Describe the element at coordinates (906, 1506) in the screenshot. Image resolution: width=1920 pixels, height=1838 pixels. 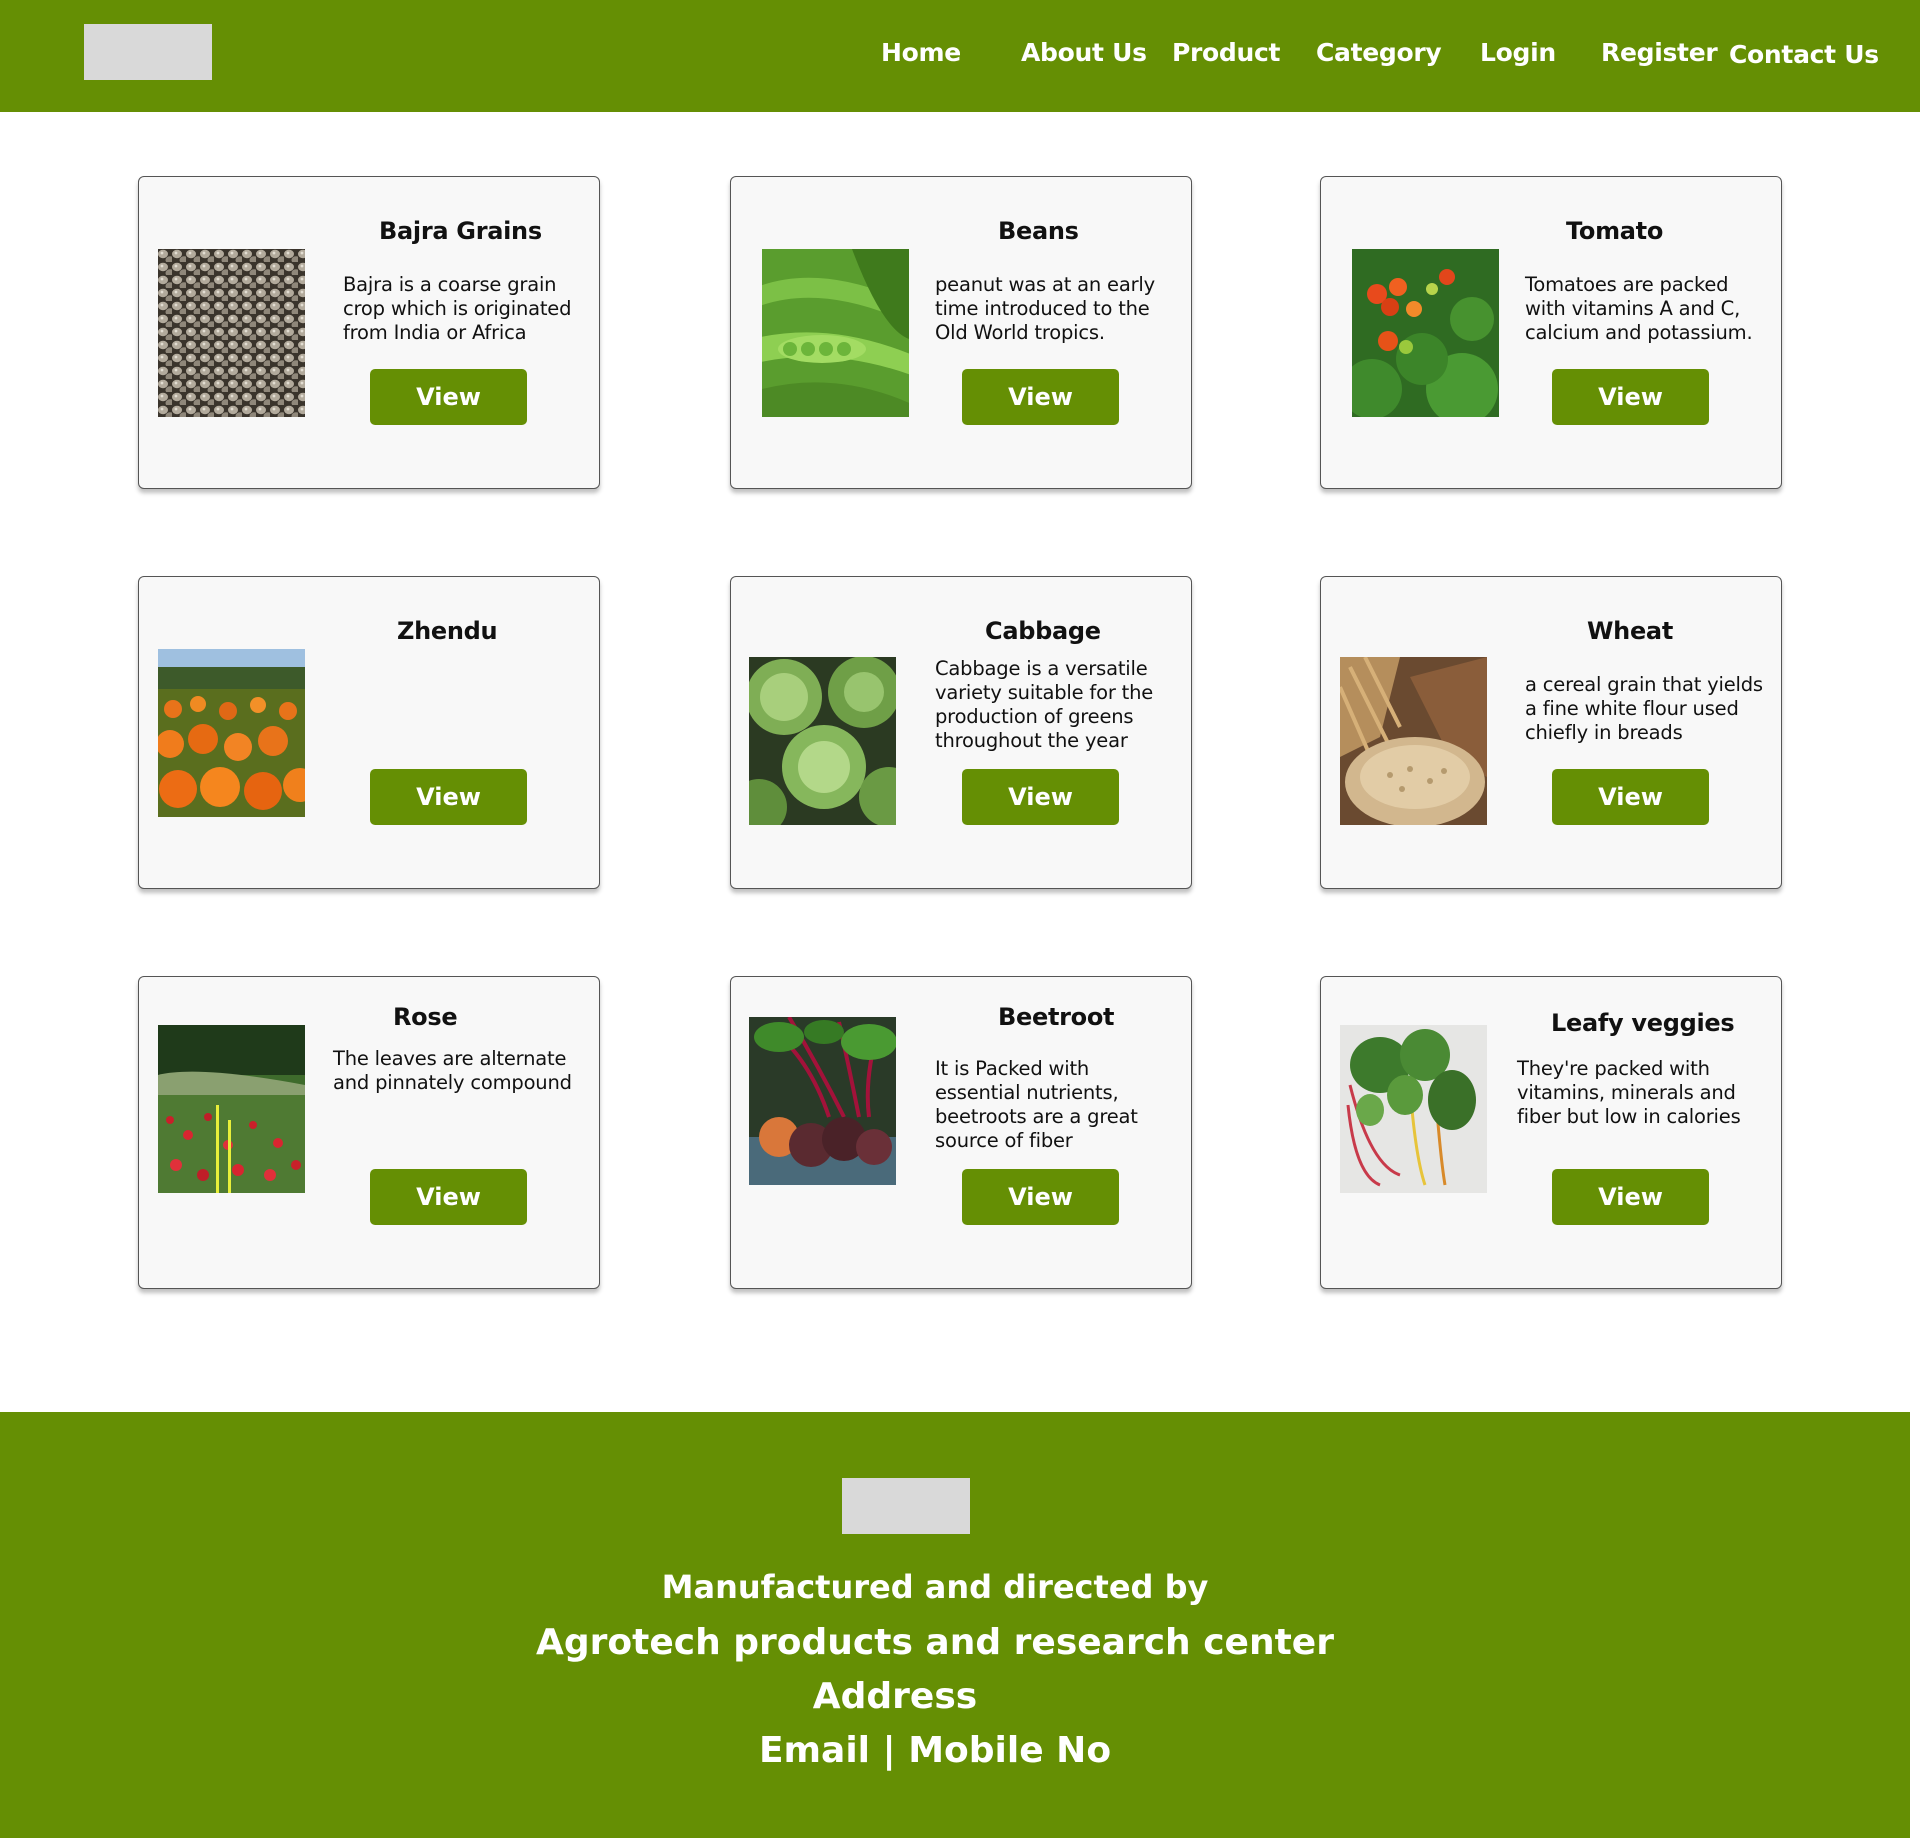
I see `footer-logo-placeholder` at that location.